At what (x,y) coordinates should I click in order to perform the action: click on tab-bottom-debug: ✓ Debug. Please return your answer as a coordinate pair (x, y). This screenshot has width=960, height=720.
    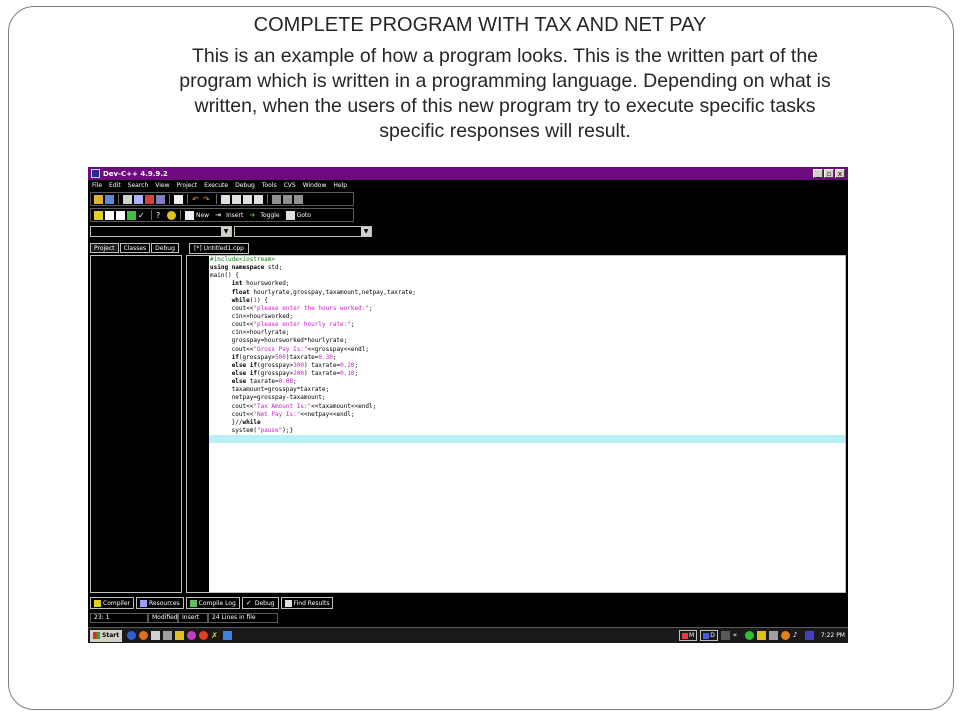
    Looking at the image, I should click on (260, 603).